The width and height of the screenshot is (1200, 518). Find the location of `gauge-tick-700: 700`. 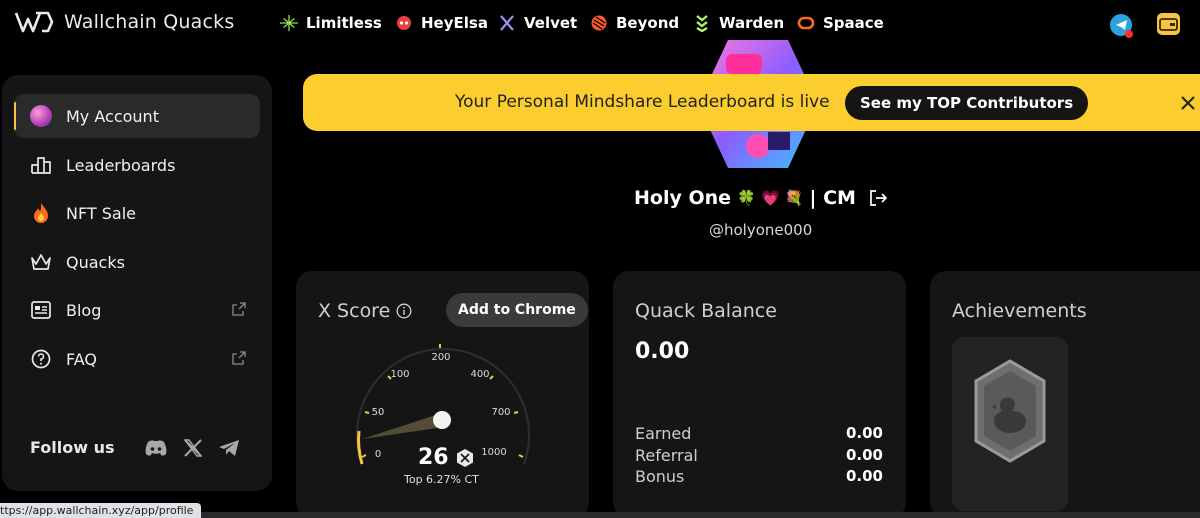

gauge-tick-700: 700 is located at coordinates (500, 412).